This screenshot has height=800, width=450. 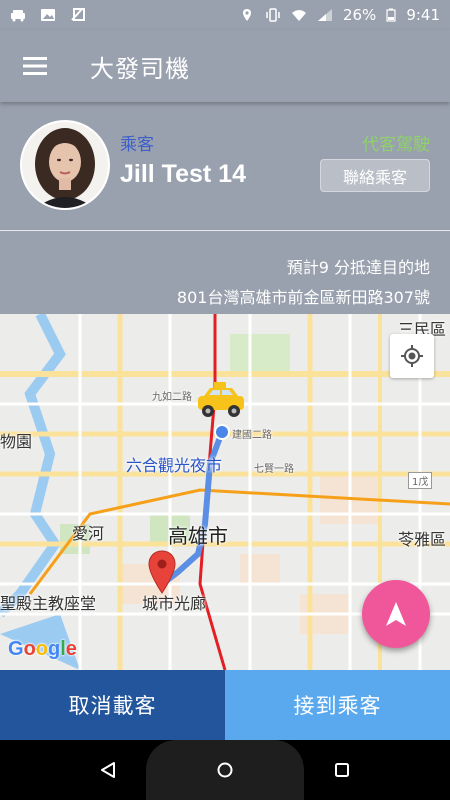 What do you see at coordinates (16, 441) in the screenshot?
I see `map-label-zoo: 物園` at bounding box center [16, 441].